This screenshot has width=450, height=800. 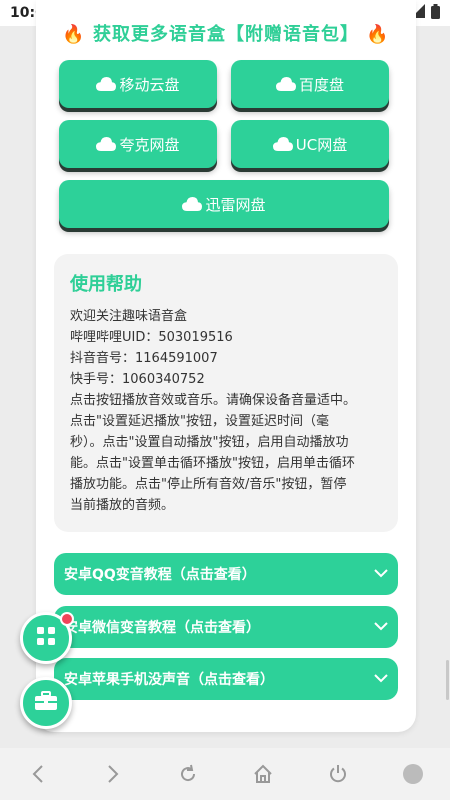 I want to click on power-icon, so click(x=338, y=774).